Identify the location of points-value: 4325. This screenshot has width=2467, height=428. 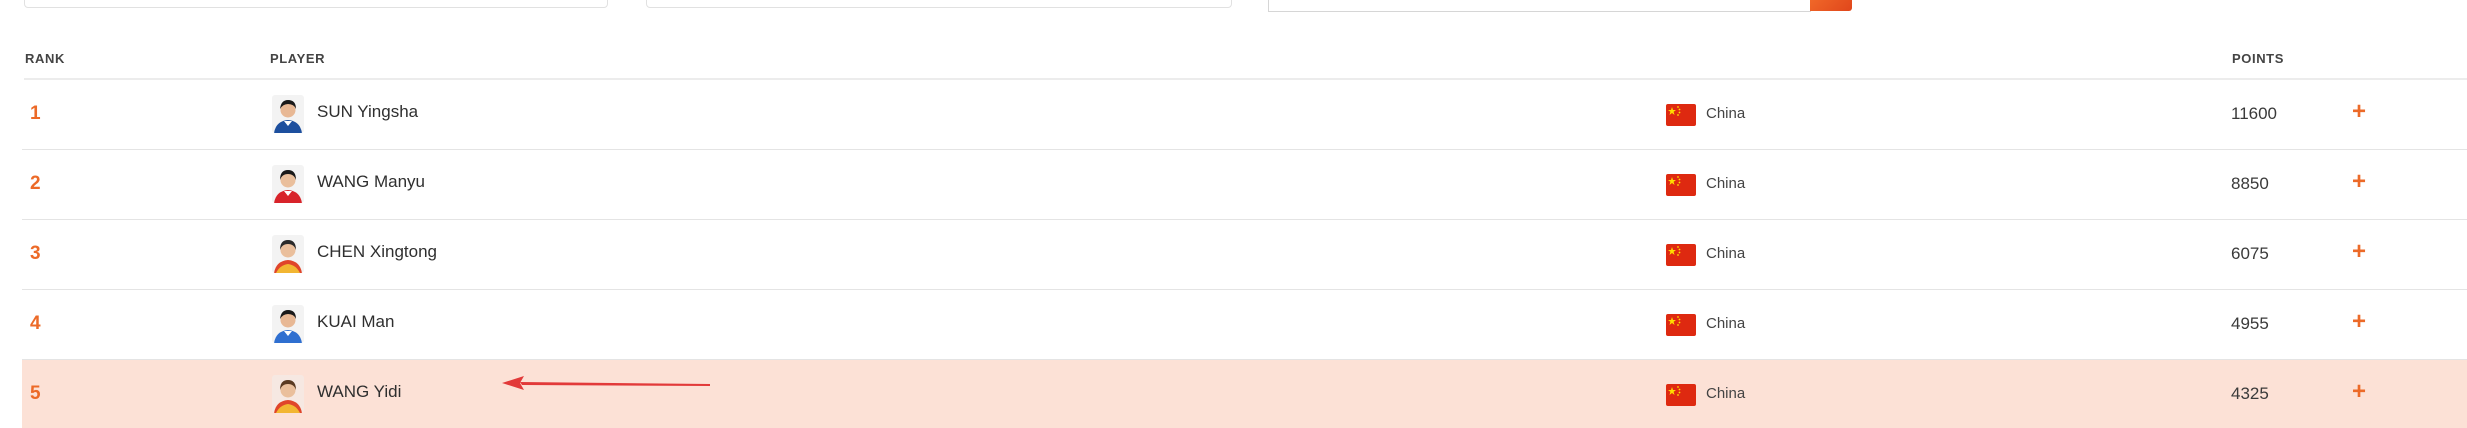
(2250, 393).